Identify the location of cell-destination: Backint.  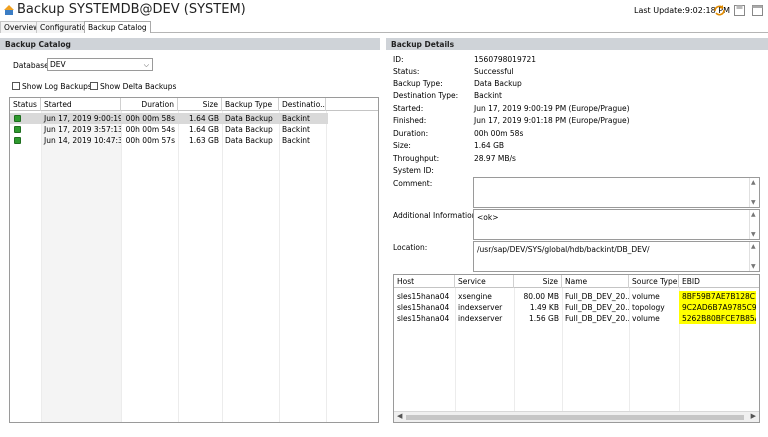
(296, 140).